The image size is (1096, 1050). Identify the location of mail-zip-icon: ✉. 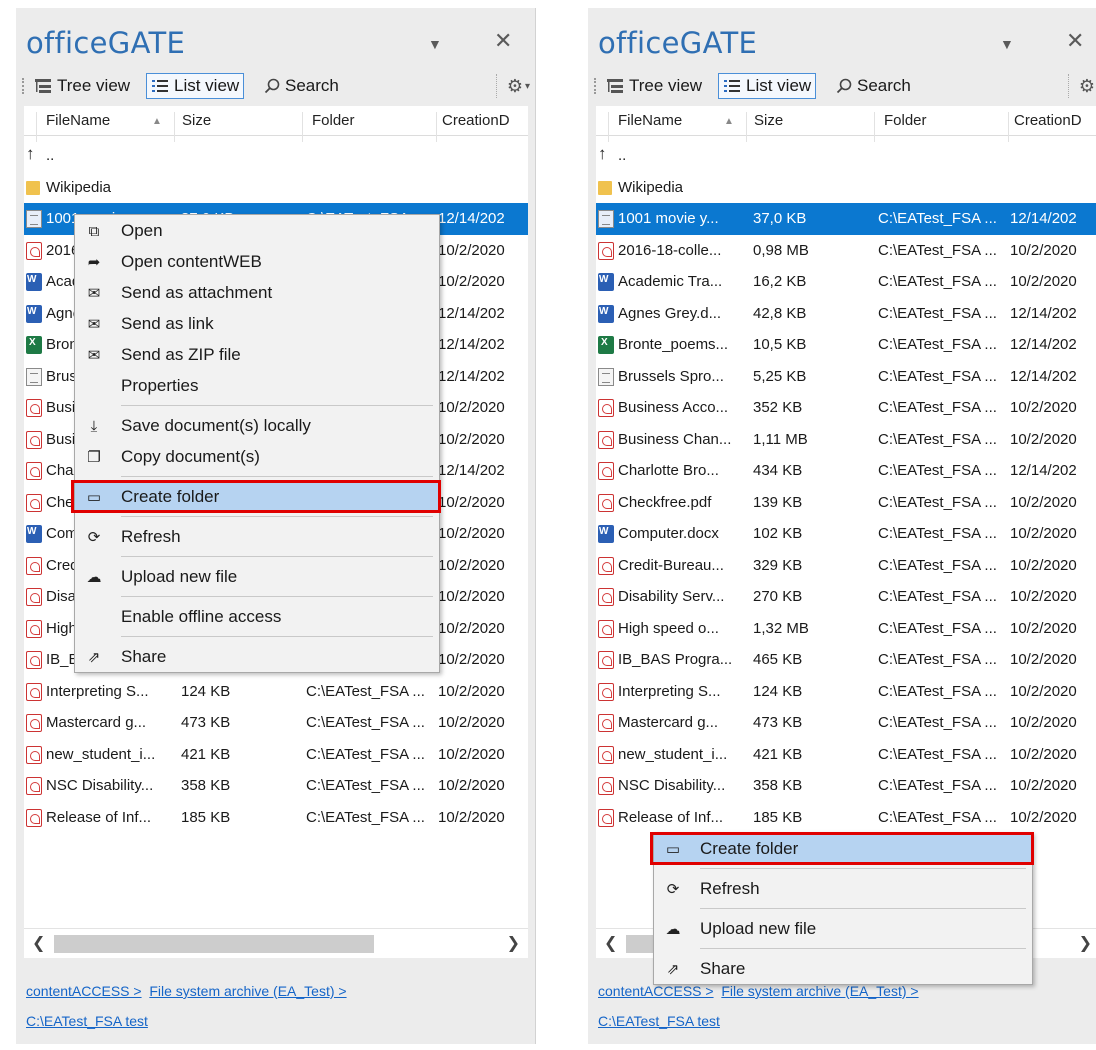
(94, 355).